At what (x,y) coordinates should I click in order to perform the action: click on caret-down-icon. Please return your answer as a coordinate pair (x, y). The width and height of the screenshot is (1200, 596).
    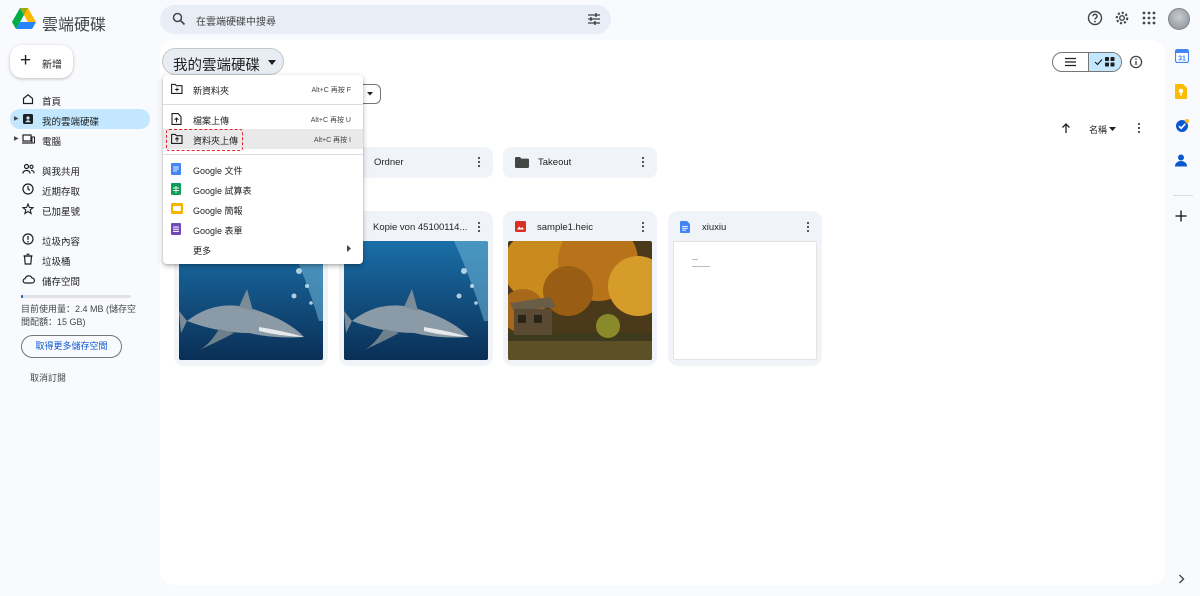
    Looking at the image, I should click on (1112, 129).